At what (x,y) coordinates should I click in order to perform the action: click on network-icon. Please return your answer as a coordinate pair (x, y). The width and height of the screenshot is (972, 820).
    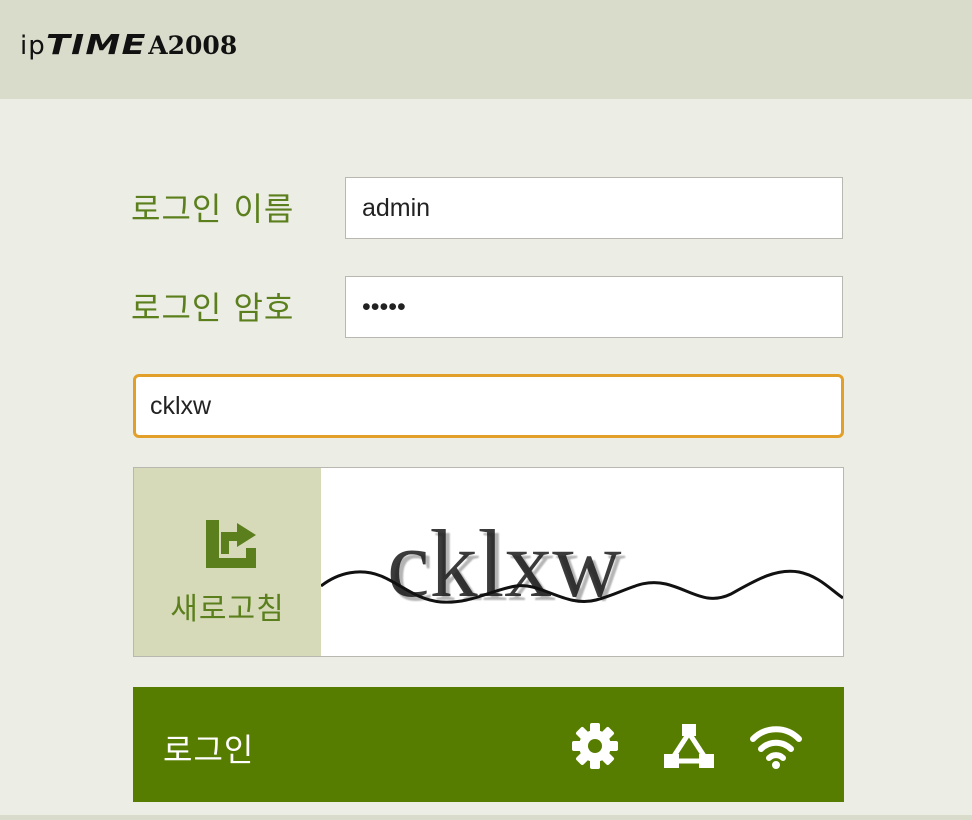
    Looking at the image, I should click on (689, 746).